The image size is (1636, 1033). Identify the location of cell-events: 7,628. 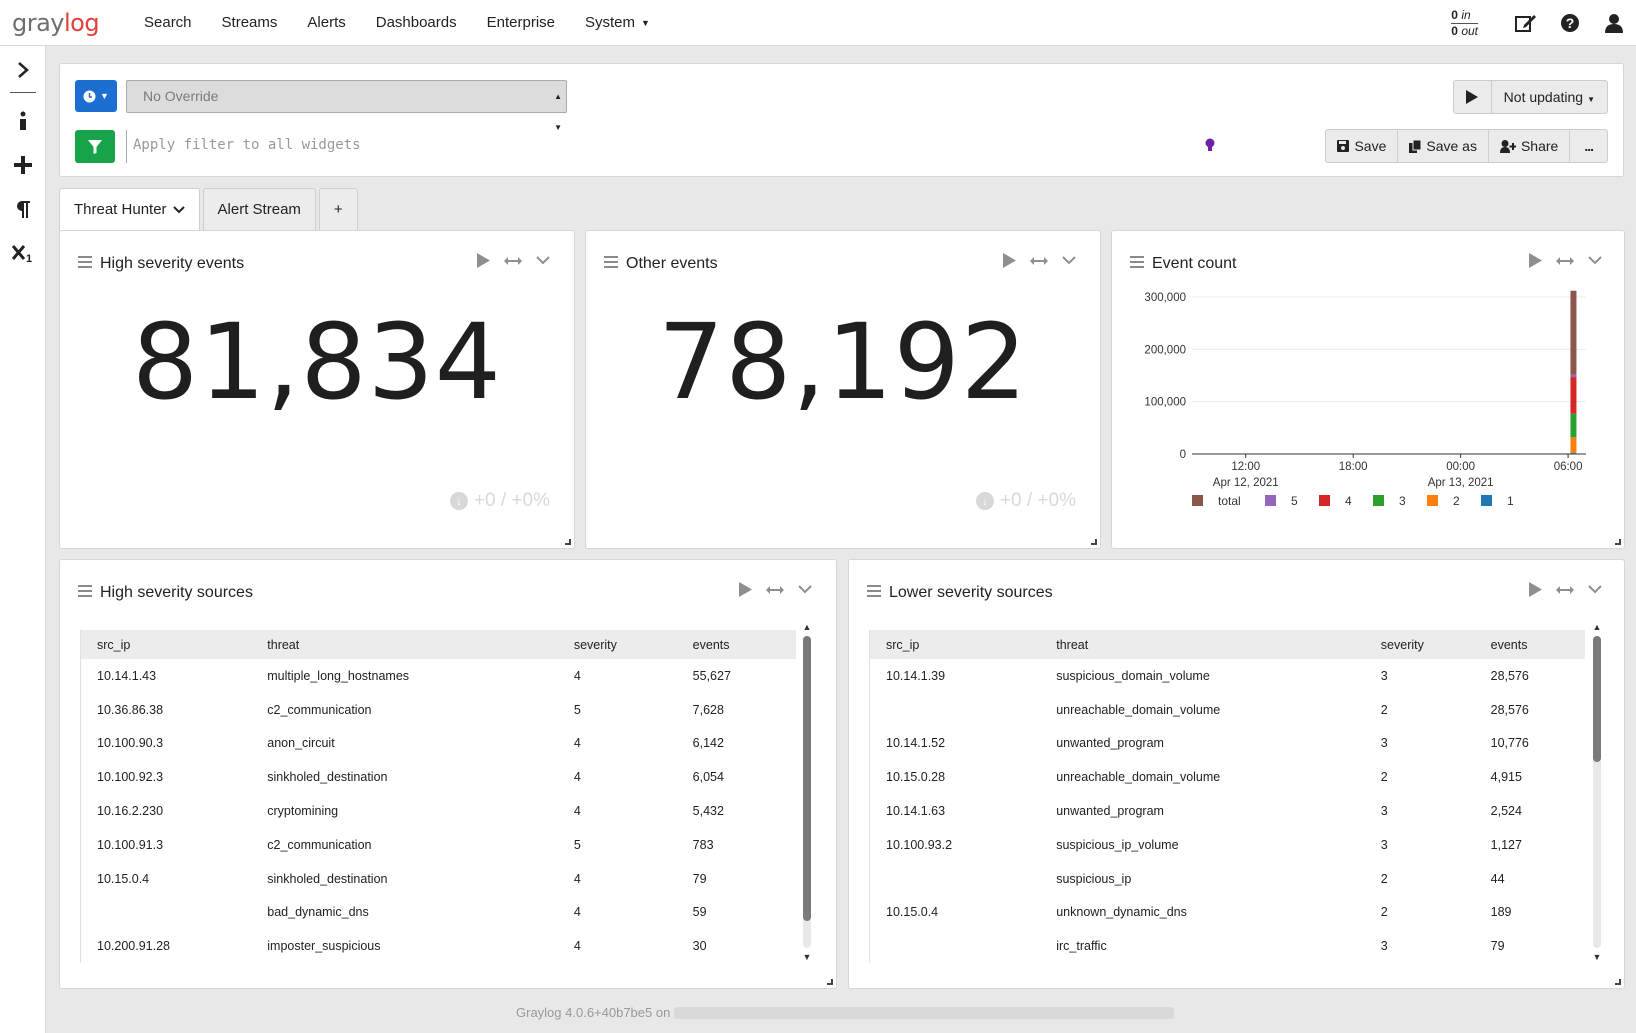
(736, 710).